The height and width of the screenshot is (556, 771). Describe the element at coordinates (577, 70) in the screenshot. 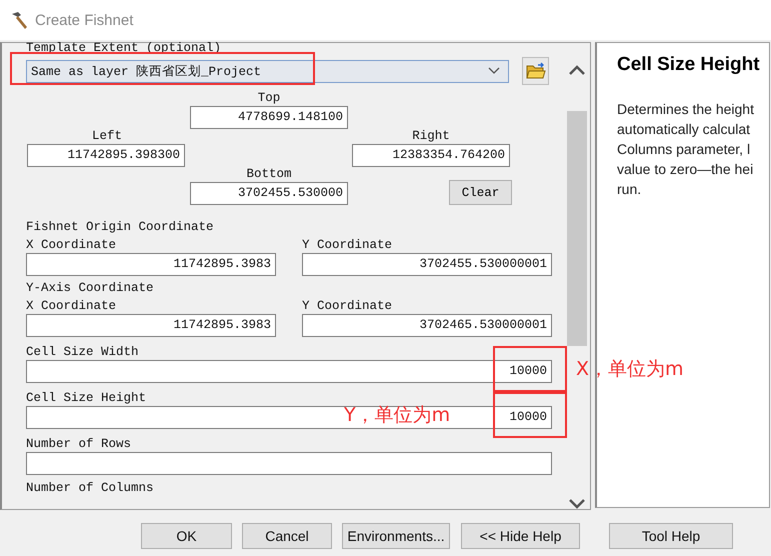

I see `scroll-up-icon` at that location.